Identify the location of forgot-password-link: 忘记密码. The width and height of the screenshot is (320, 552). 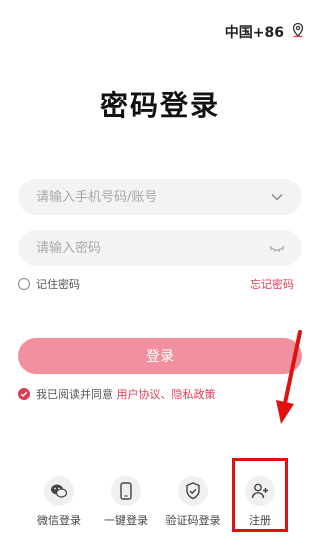
(272, 284).